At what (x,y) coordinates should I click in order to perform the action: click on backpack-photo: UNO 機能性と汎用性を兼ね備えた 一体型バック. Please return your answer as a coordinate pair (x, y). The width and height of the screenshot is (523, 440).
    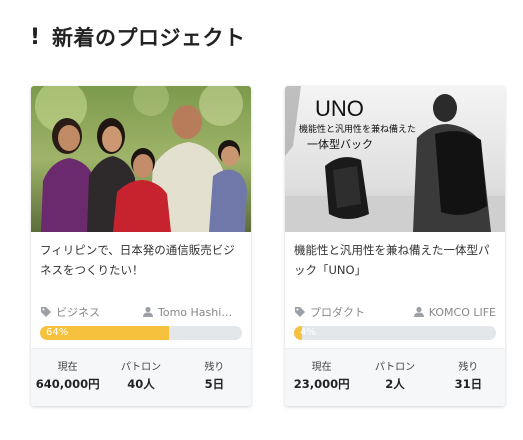
    Looking at the image, I should click on (395, 159).